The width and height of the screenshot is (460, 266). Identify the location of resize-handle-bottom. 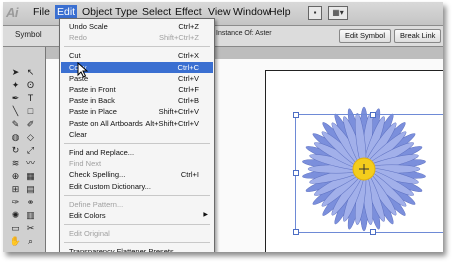
(373, 232).